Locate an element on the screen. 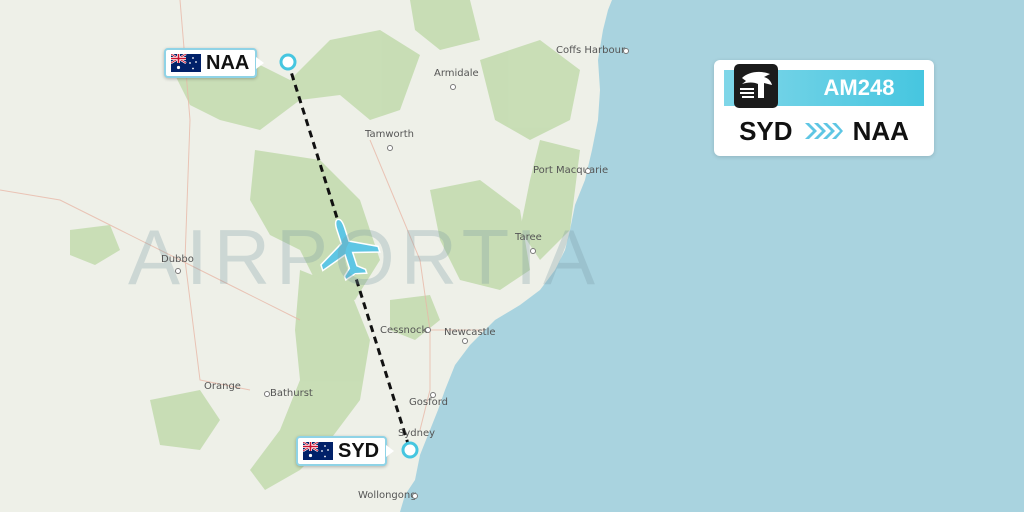 The image size is (1024, 512). destination-airport-label: NAA is located at coordinates (214, 63).